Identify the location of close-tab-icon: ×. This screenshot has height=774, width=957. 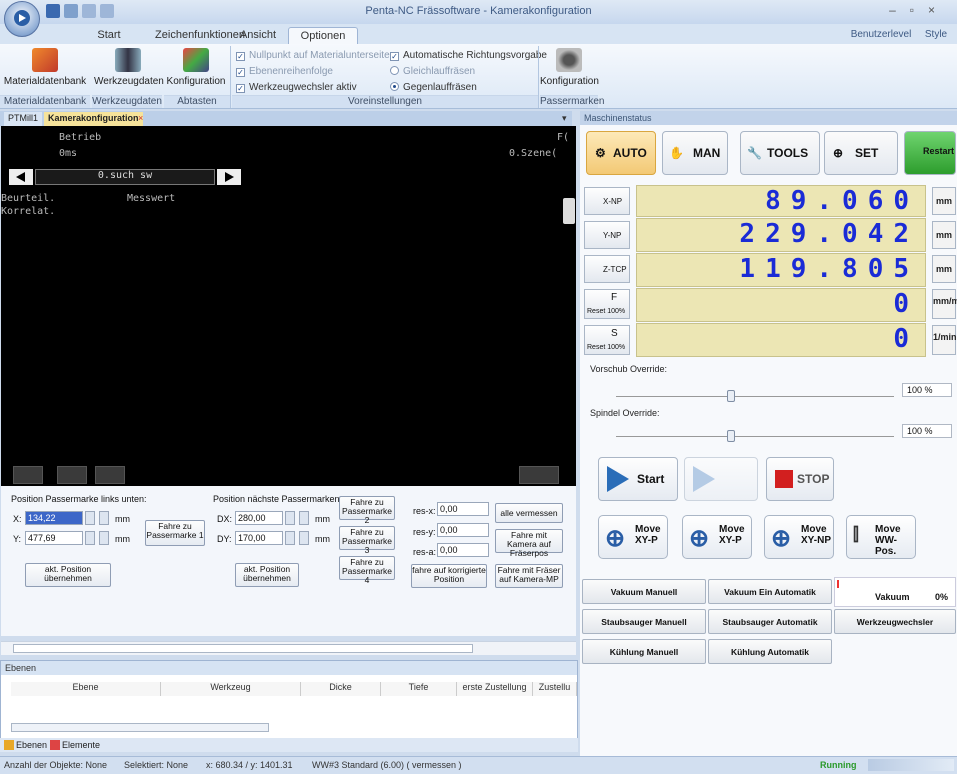
(140, 119).